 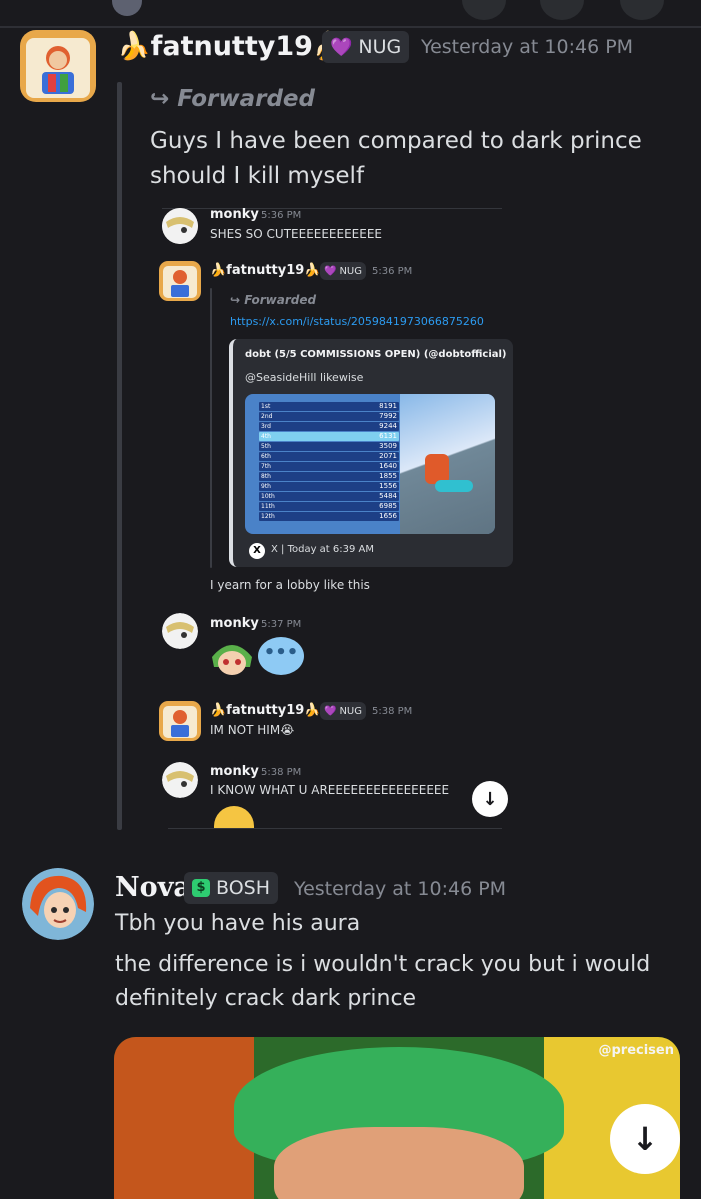 What do you see at coordinates (636, 1050) in the screenshot?
I see `gif-watermark: @precisen` at bounding box center [636, 1050].